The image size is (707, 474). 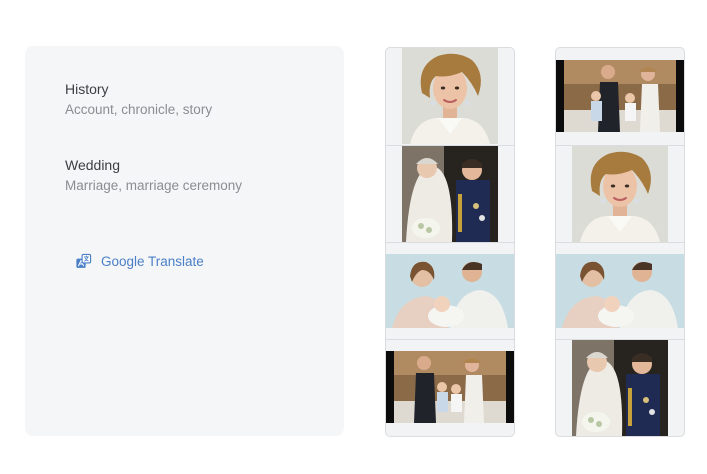 I want to click on definition-synonyms: Account, chronicle, story, so click(x=139, y=109).